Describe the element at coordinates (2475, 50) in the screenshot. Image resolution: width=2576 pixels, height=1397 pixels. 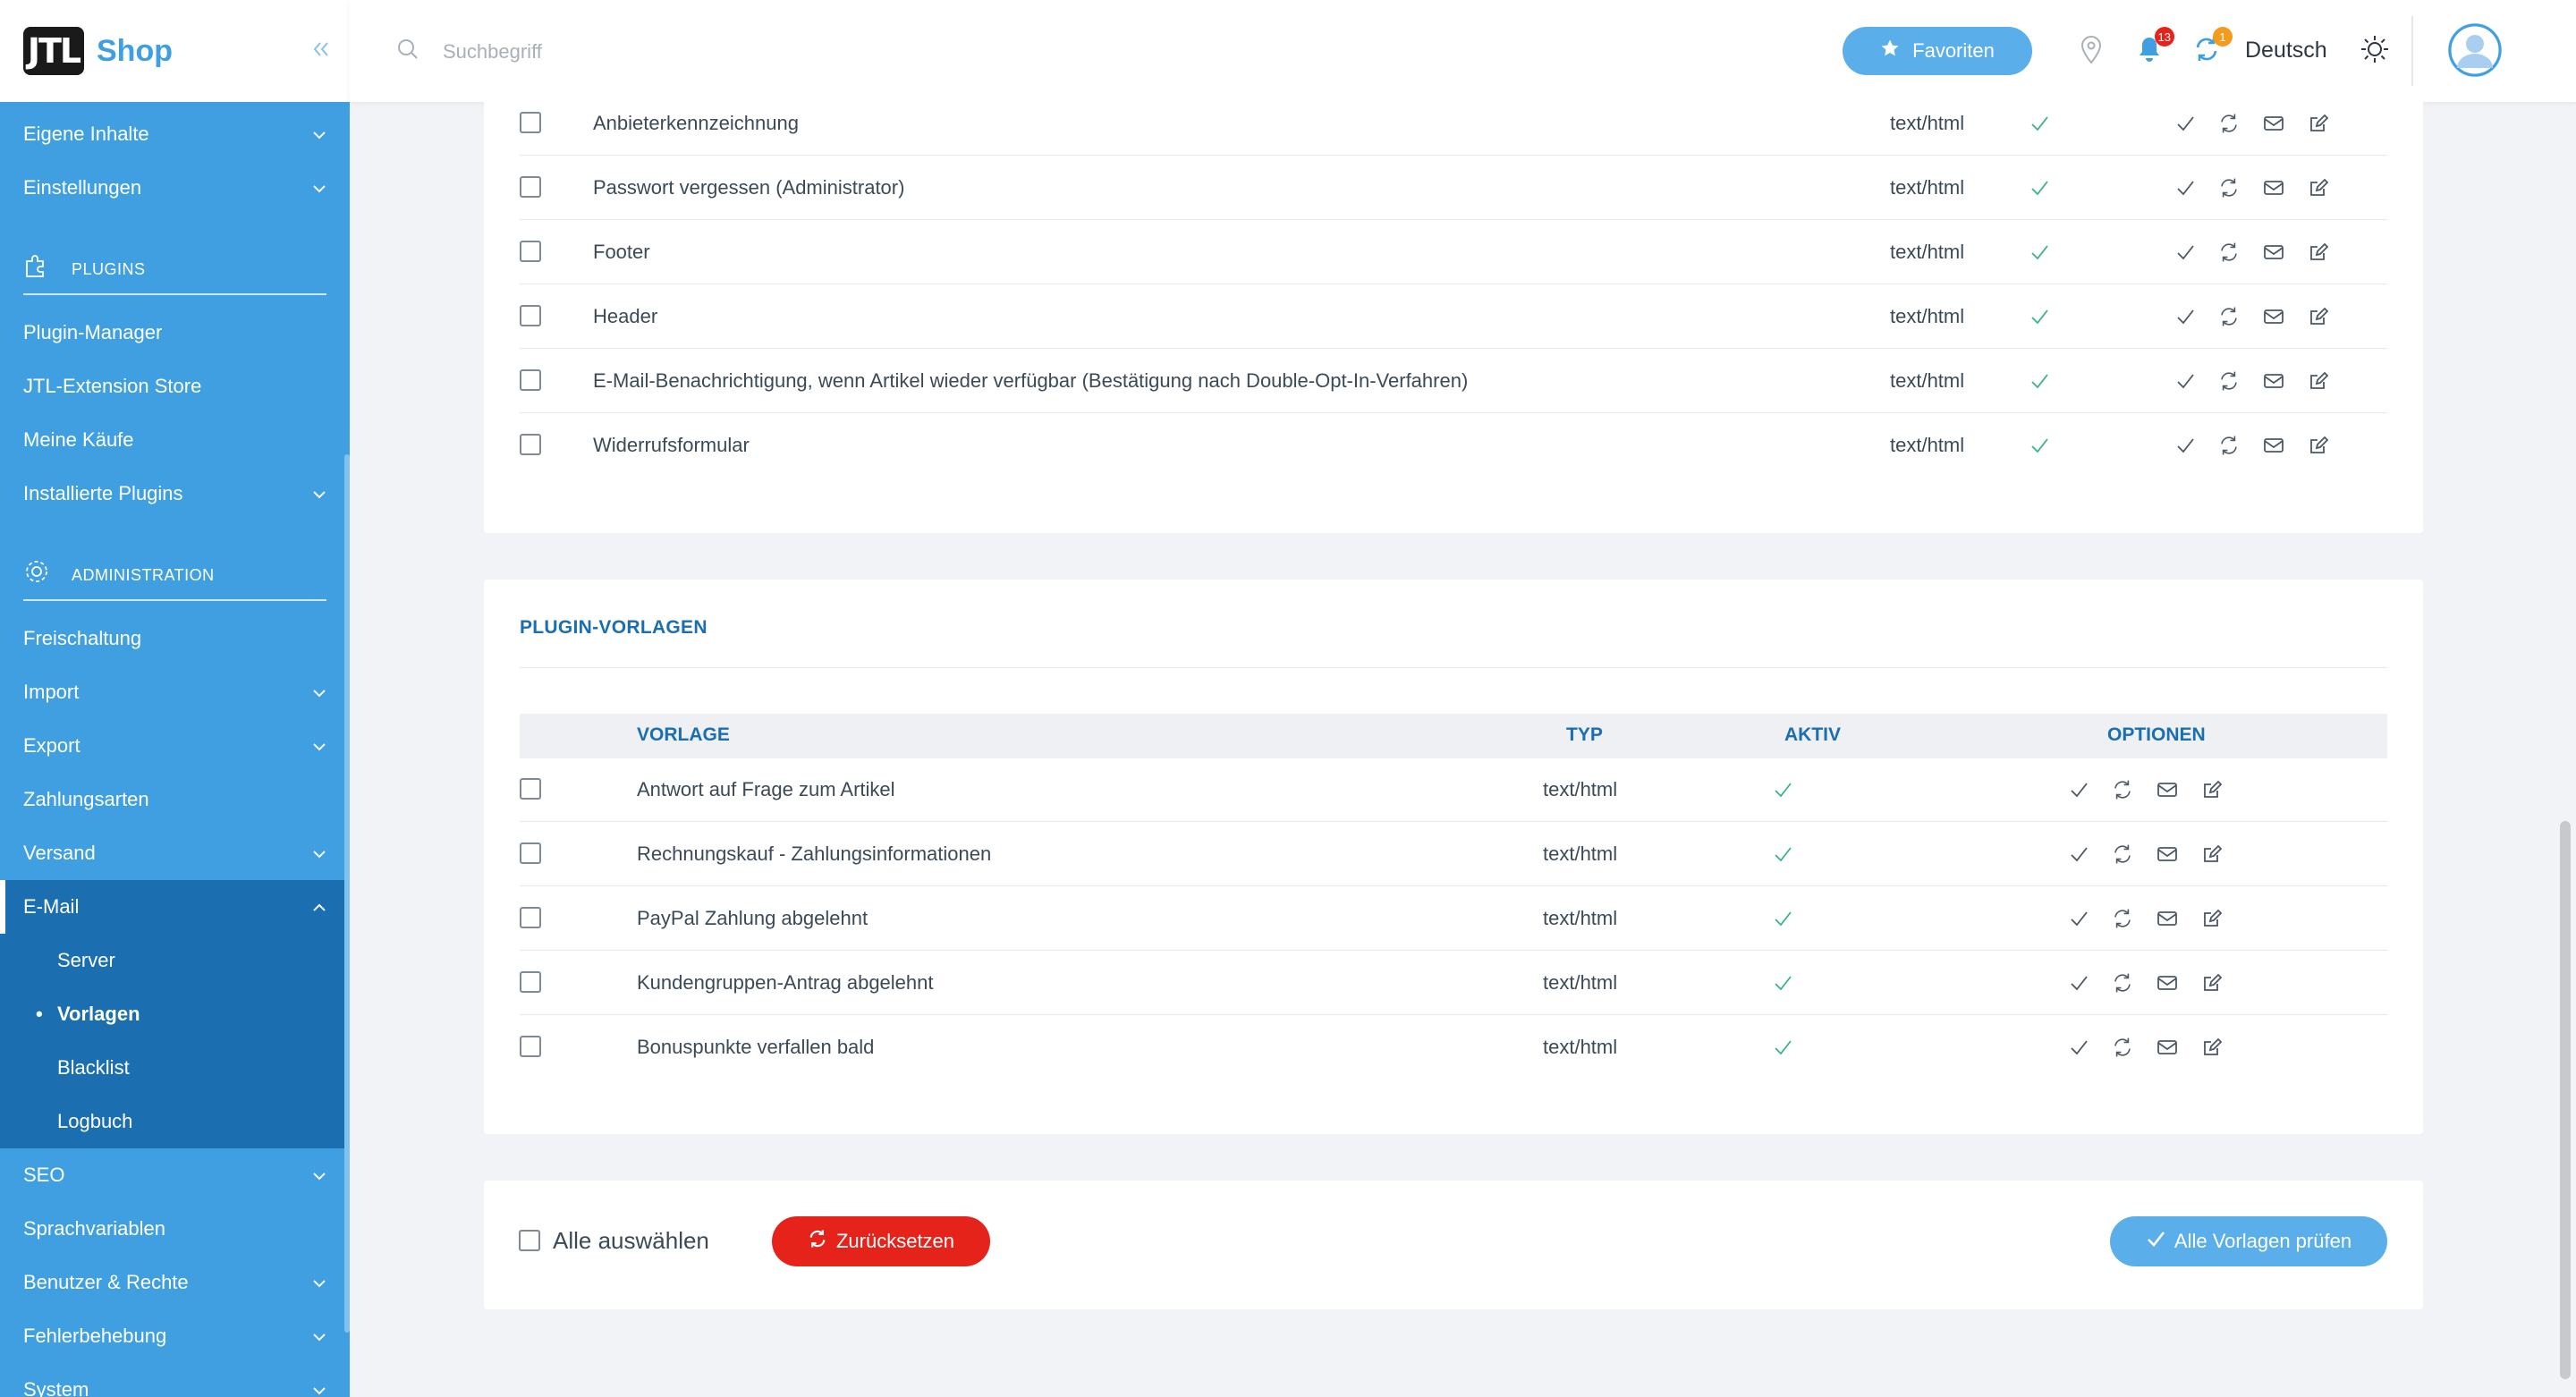
I see `avatar` at that location.